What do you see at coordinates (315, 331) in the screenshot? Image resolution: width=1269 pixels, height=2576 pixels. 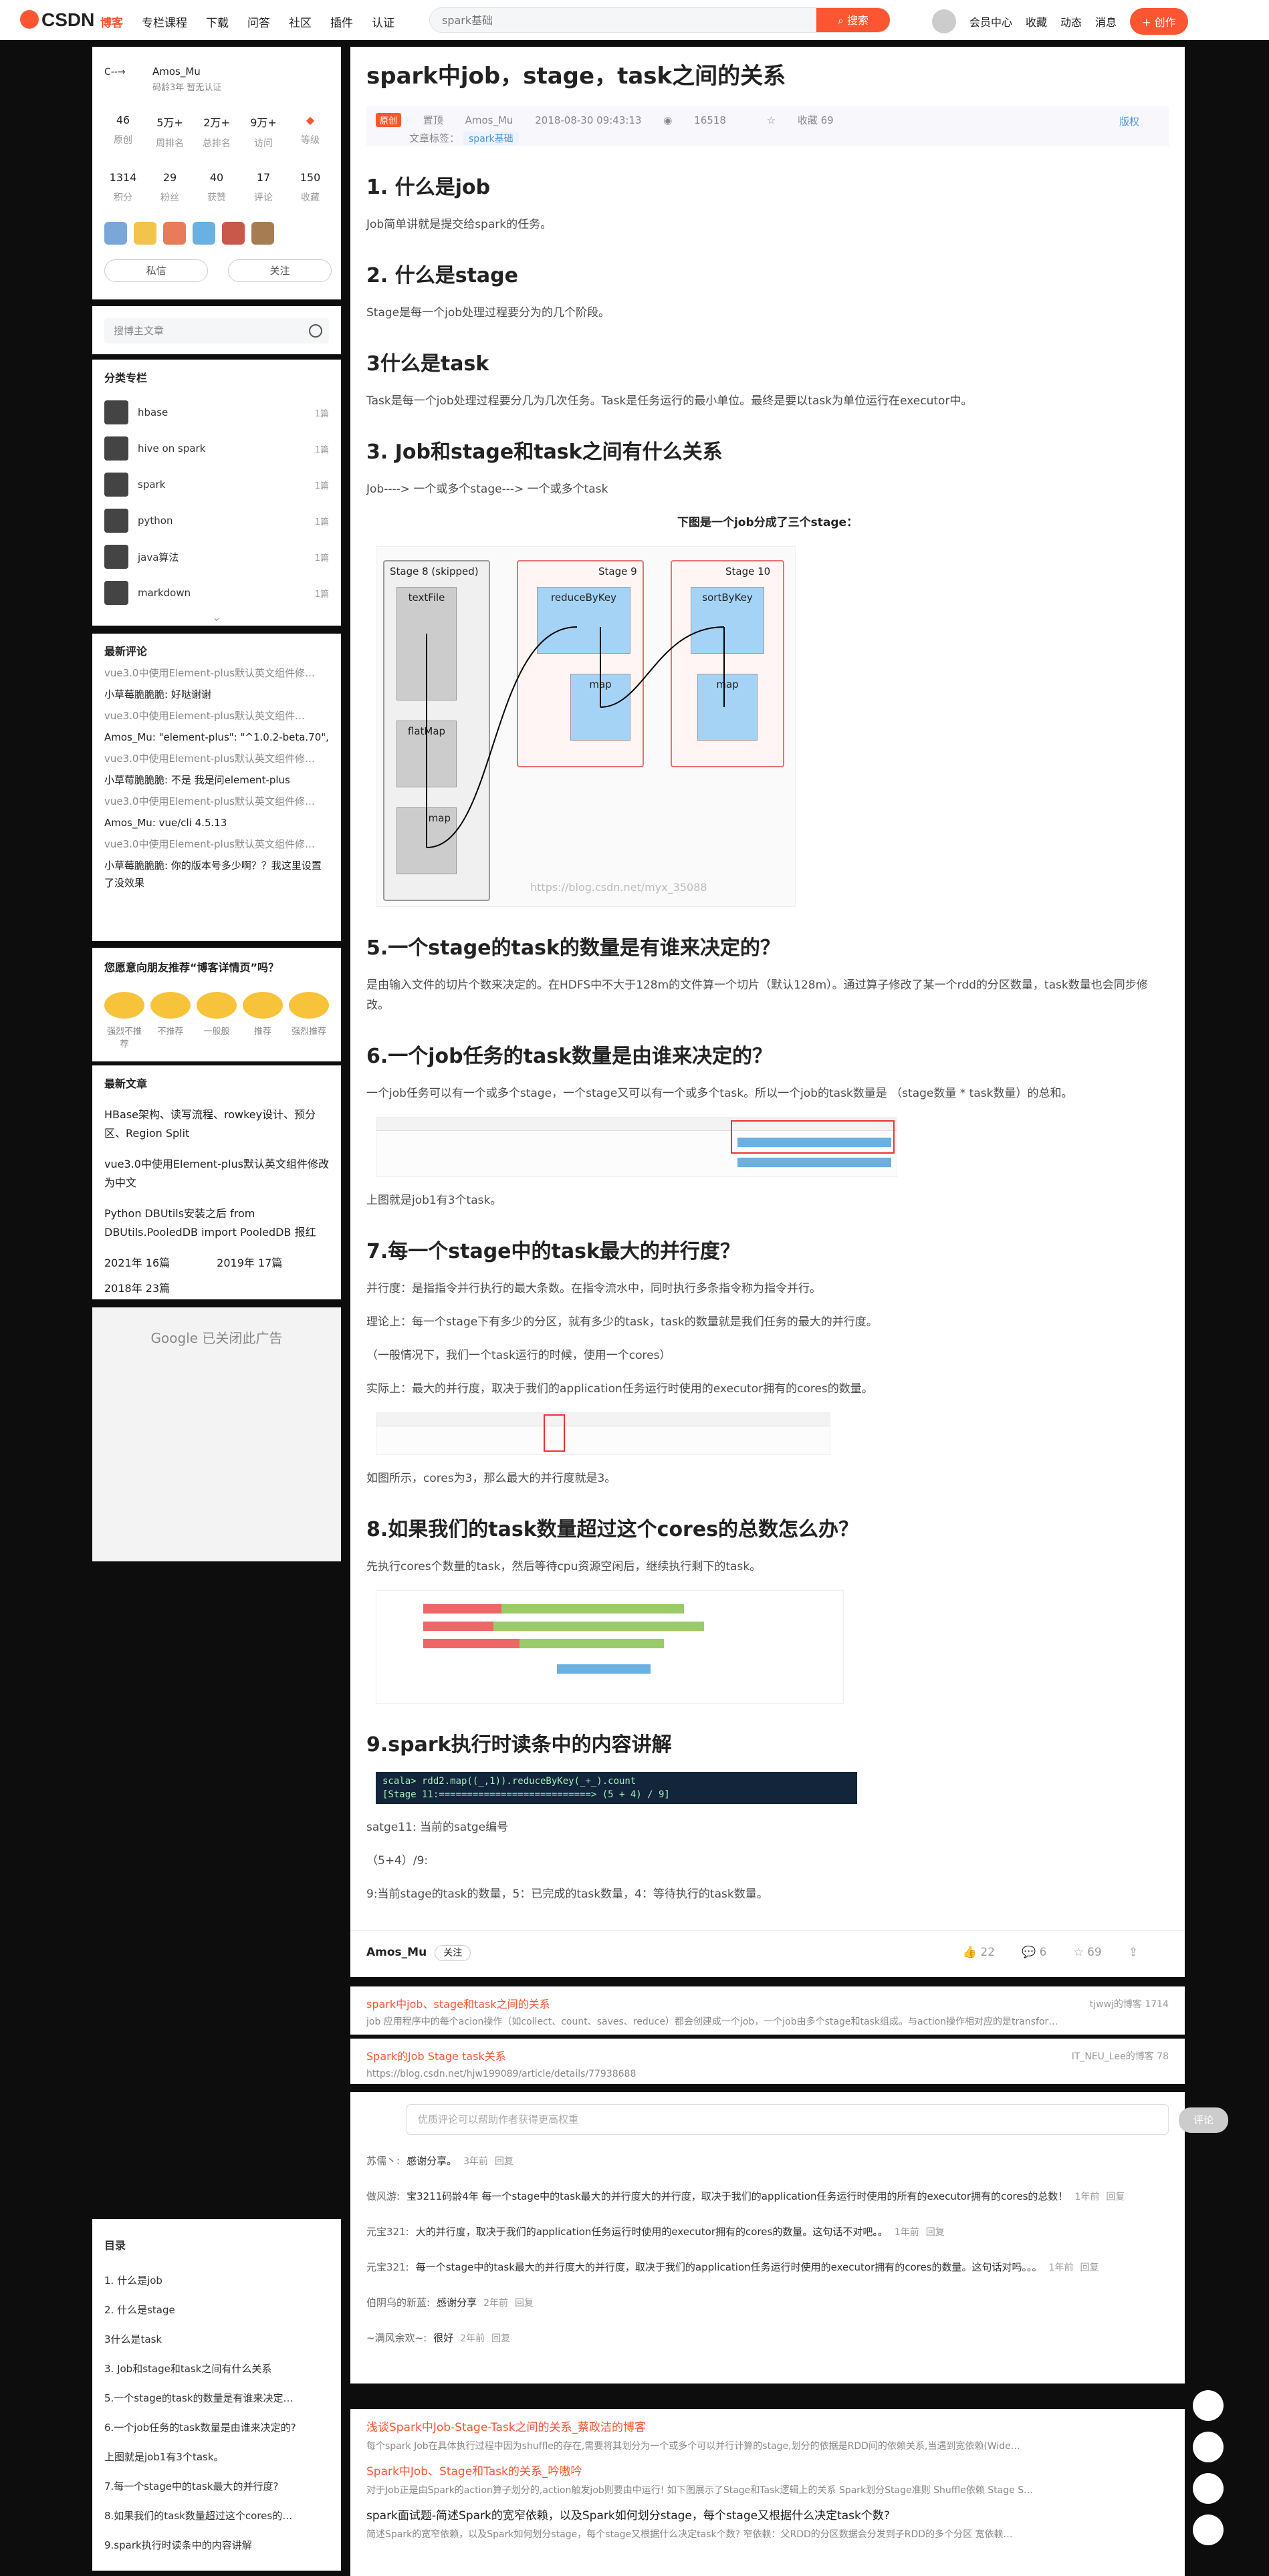 I see `search-icon` at bounding box center [315, 331].